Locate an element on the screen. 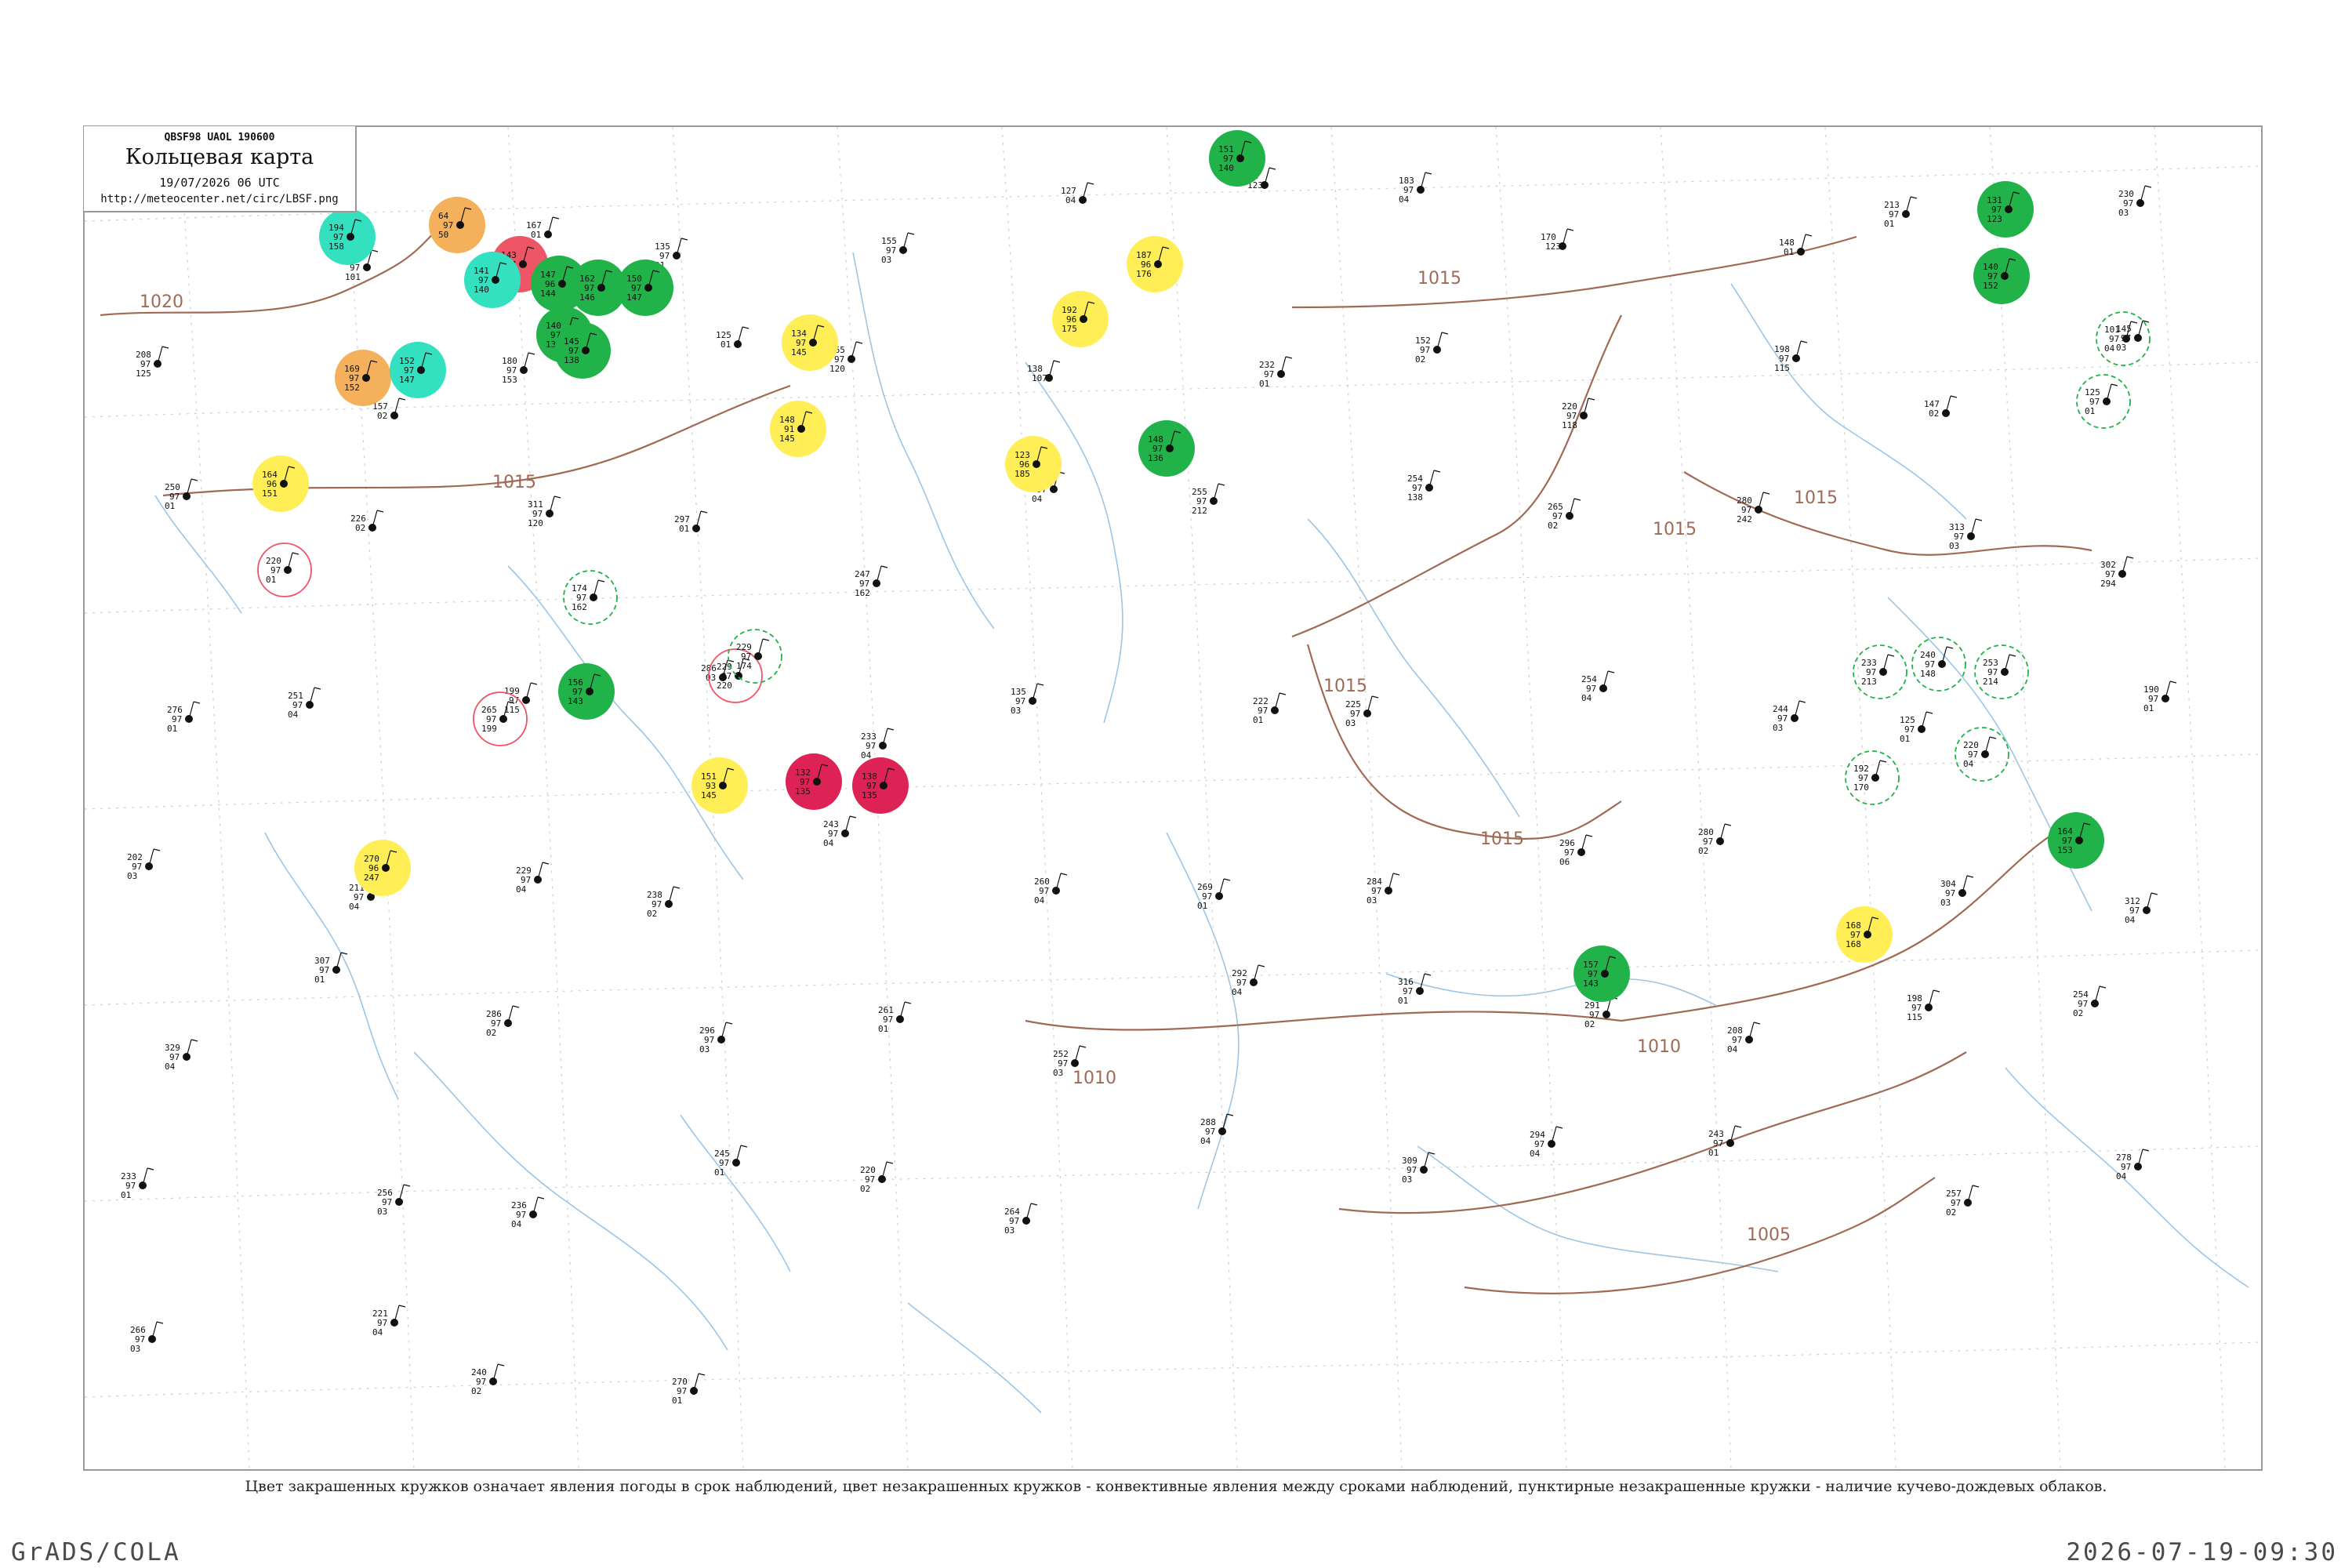 The height and width of the screenshot is (1568, 2352). dewpoint-value: 294 is located at coordinates (2108, 584).